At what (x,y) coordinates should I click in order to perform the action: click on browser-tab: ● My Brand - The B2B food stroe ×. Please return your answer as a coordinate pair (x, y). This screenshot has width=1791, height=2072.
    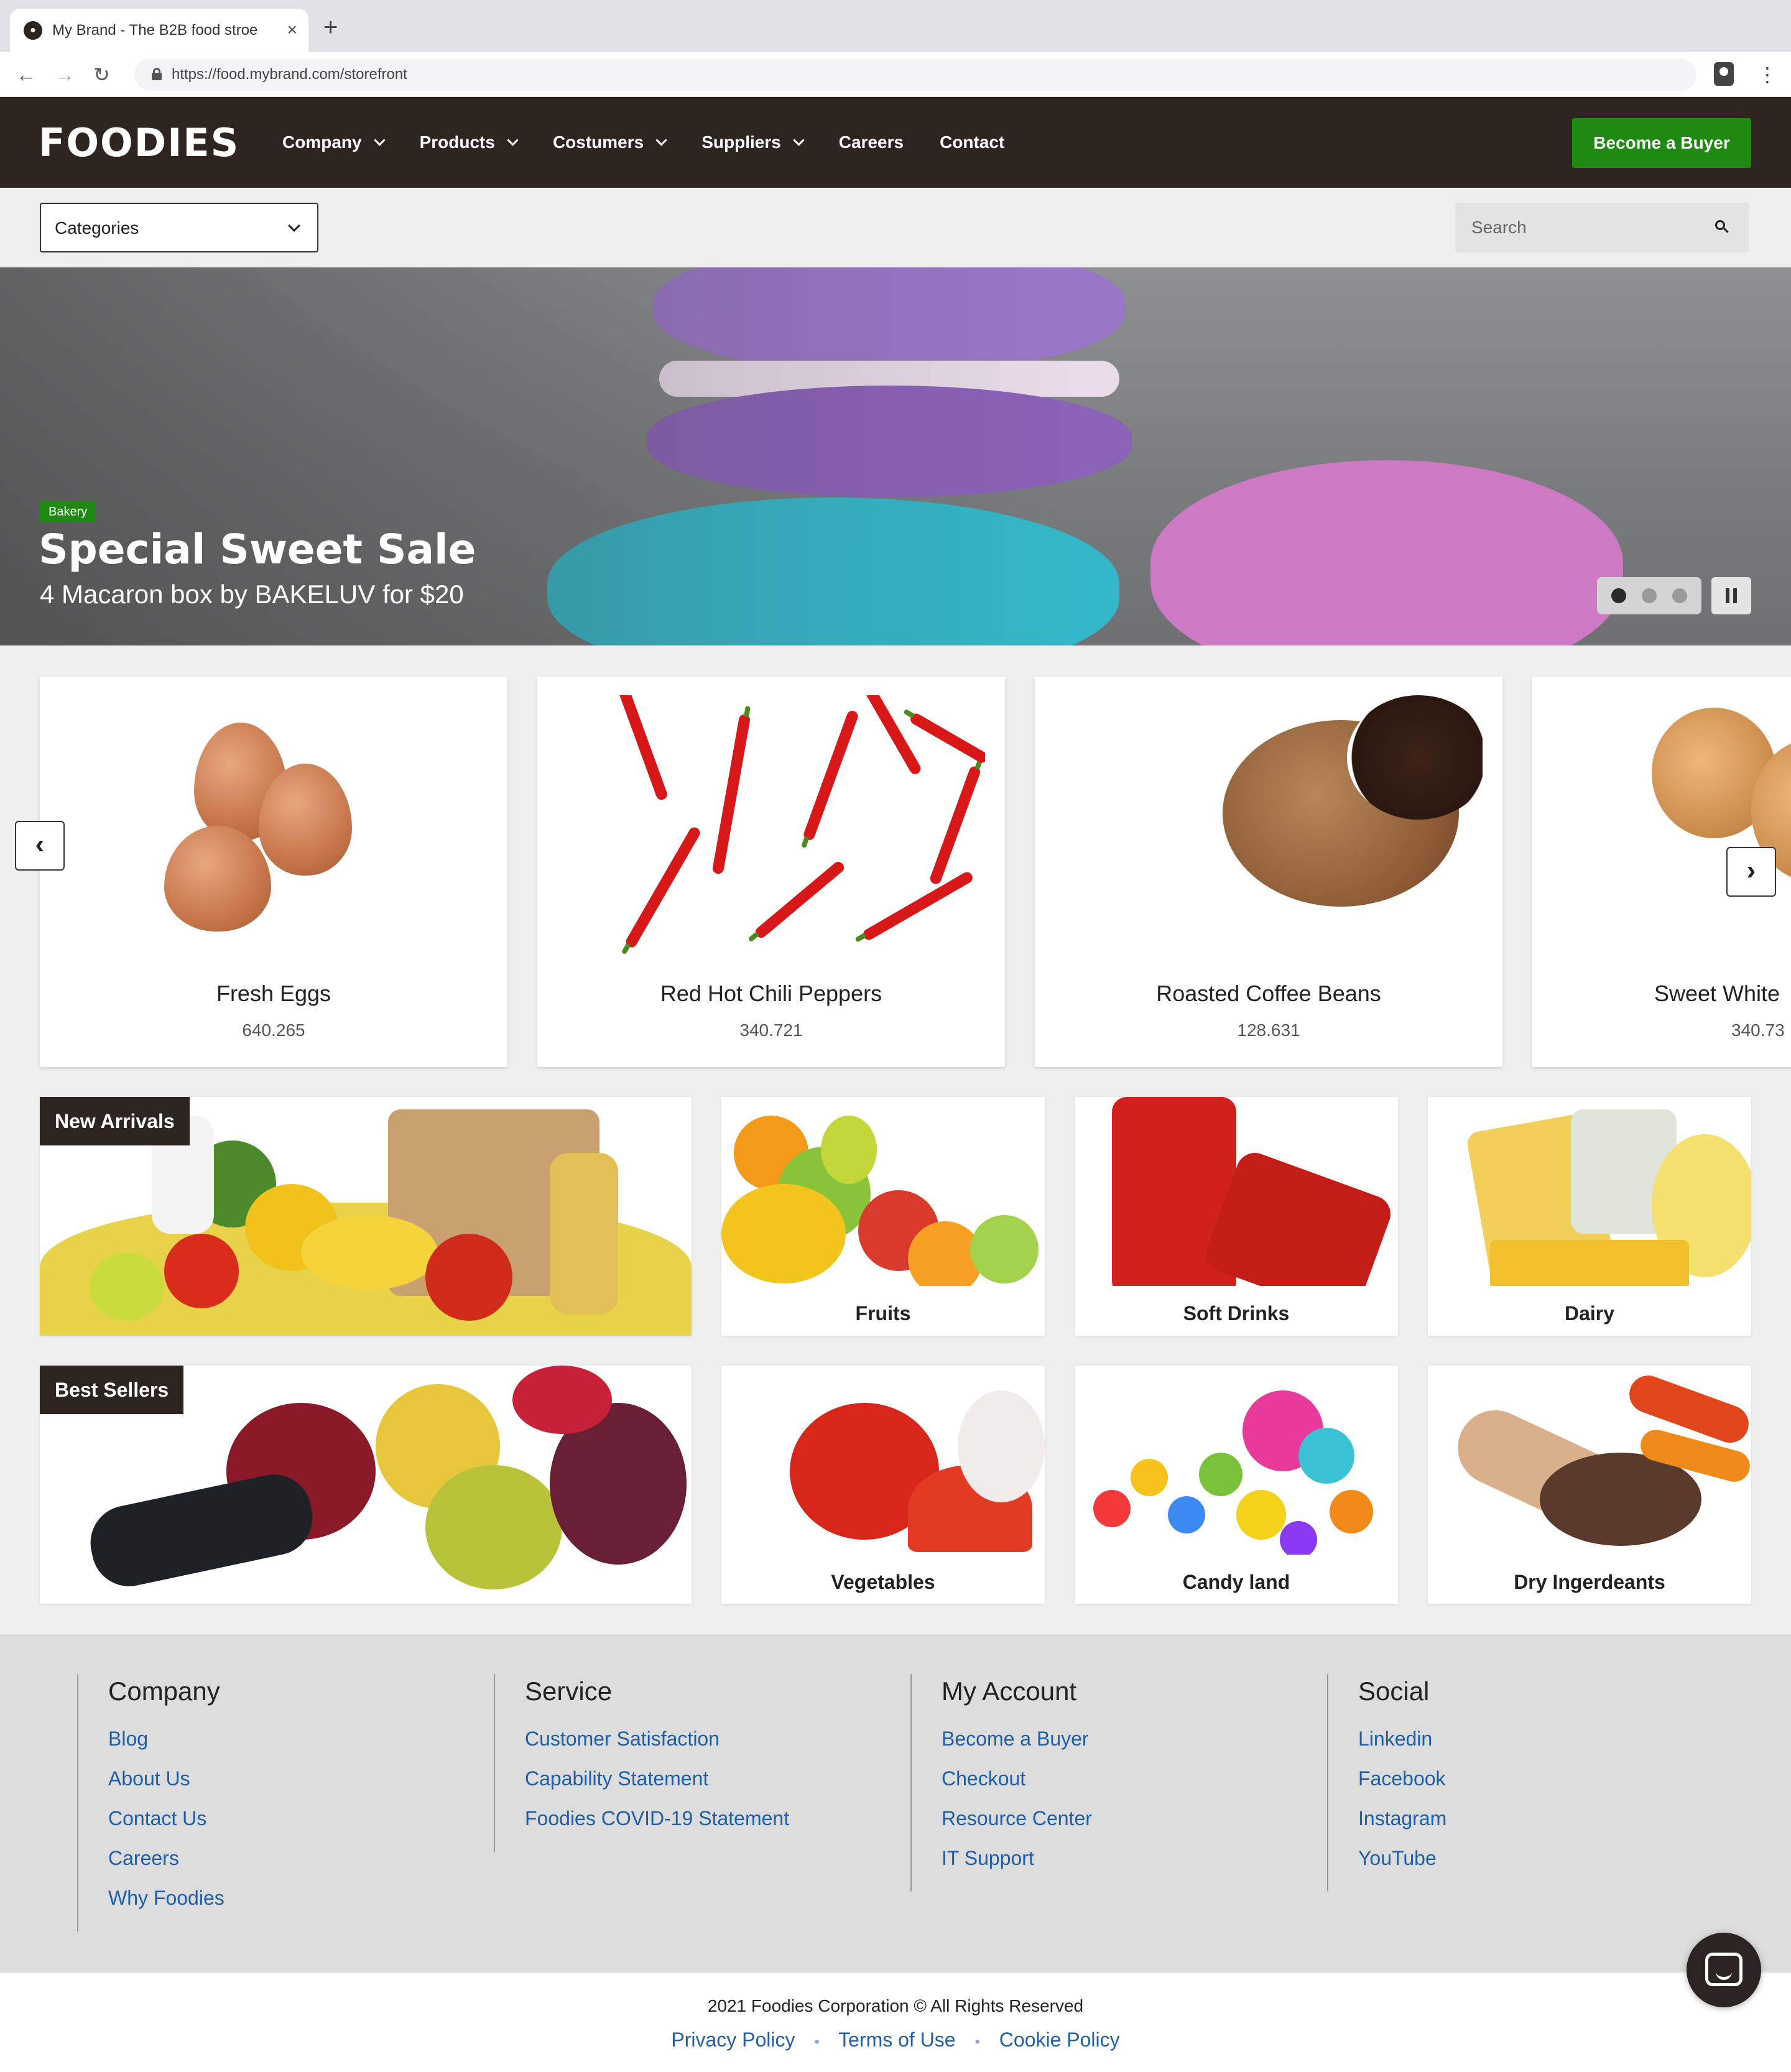
    Looking at the image, I should click on (159, 30).